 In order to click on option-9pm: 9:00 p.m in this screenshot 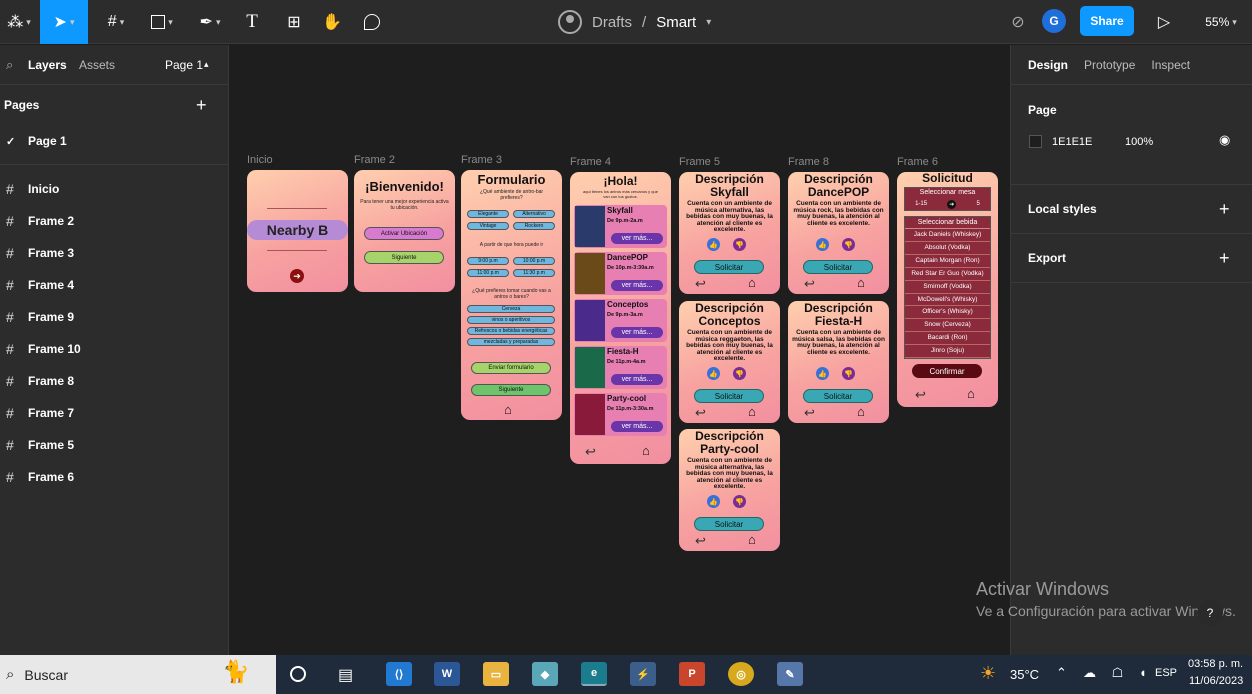, I will do `click(488, 261)`.